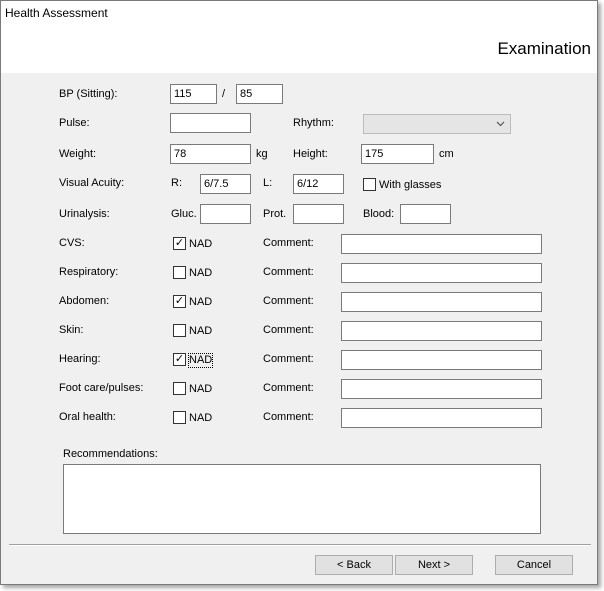  What do you see at coordinates (310, 154) in the screenshot?
I see `height-label: Height:` at bounding box center [310, 154].